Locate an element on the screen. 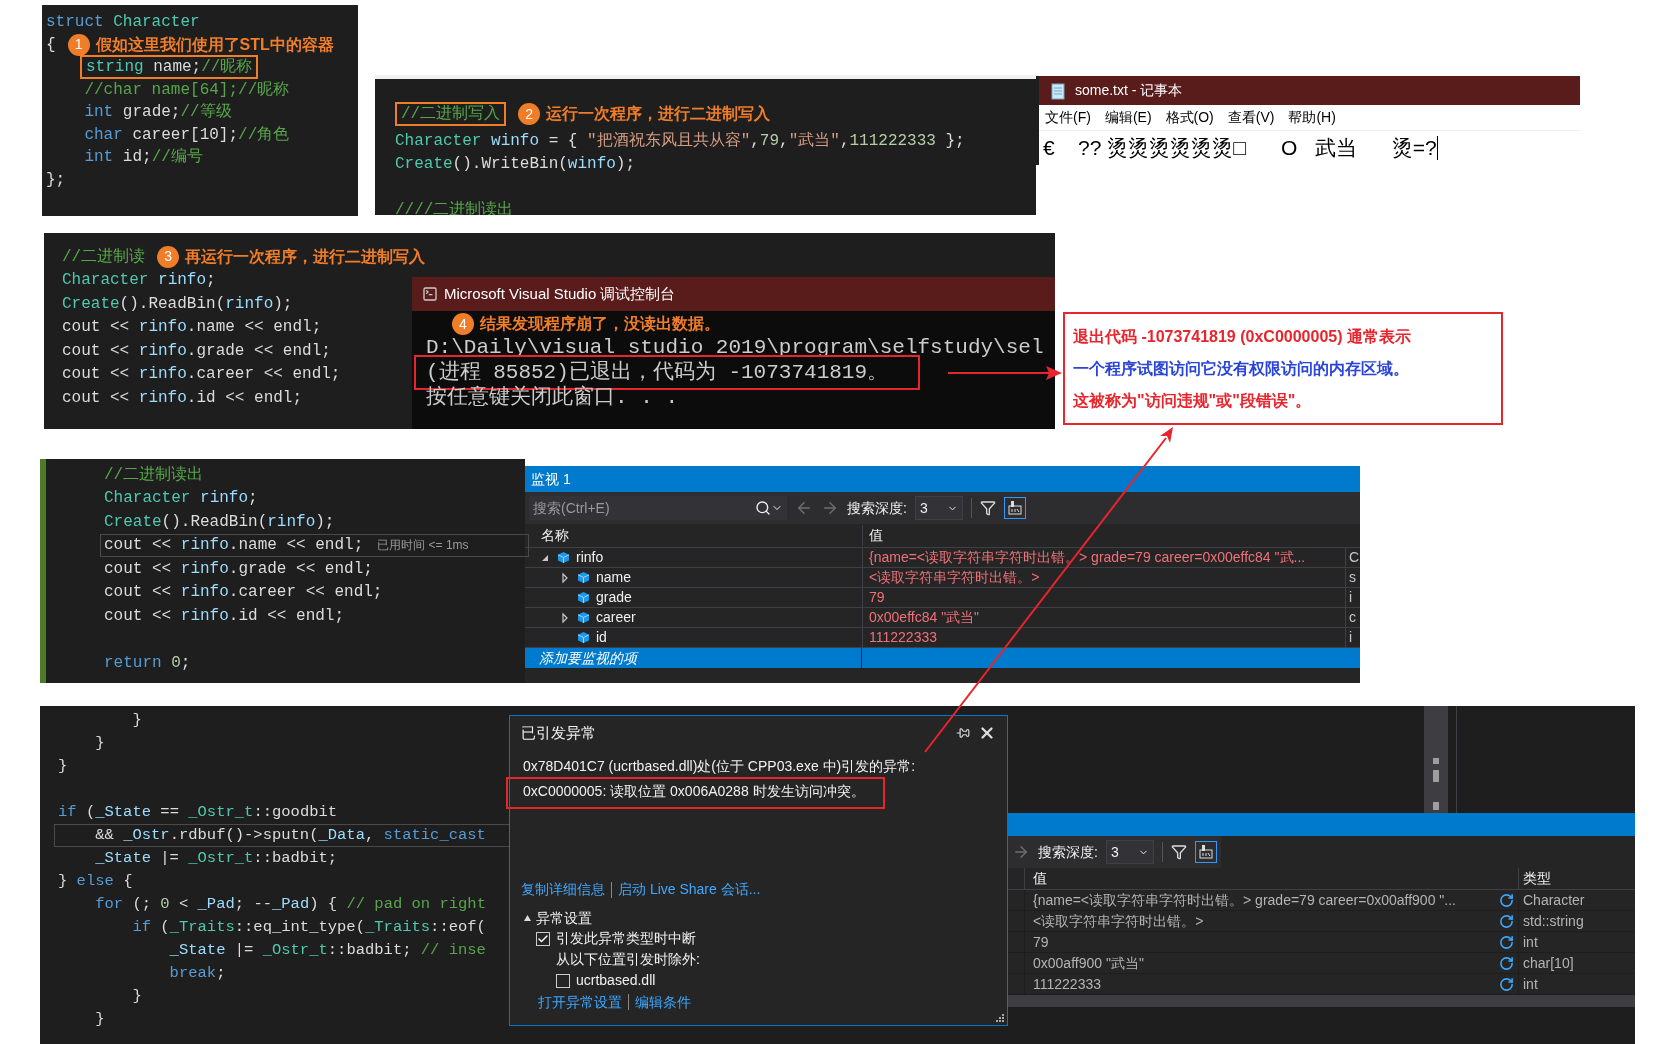 This screenshot has width=1670, height=1044. close-icon is located at coordinates (987, 733).